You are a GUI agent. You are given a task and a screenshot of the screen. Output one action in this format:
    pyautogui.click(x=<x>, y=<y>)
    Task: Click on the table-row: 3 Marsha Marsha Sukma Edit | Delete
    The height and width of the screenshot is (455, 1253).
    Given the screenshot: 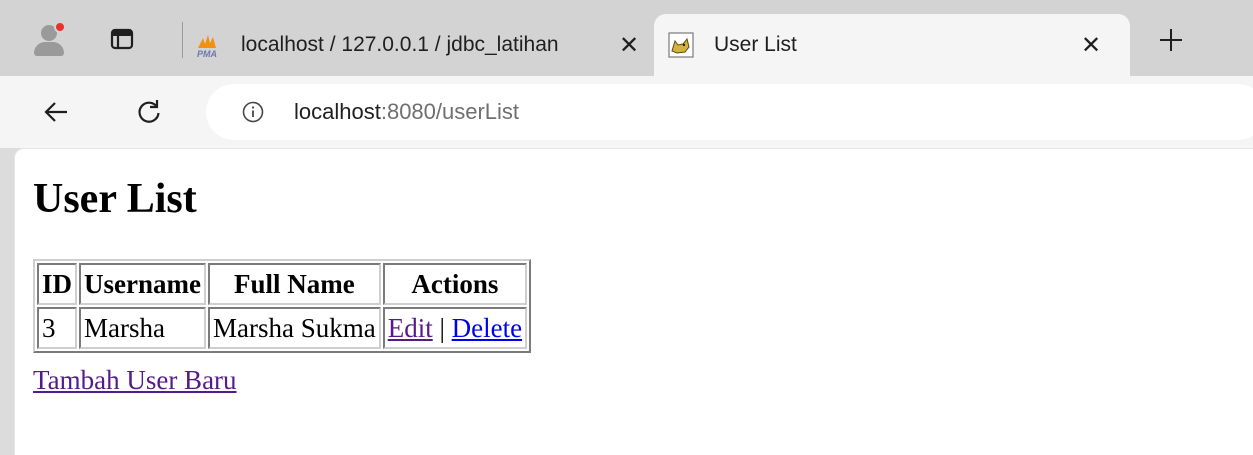 What is the action you would take?
    pyautogui.click(x=282, y=328)
    